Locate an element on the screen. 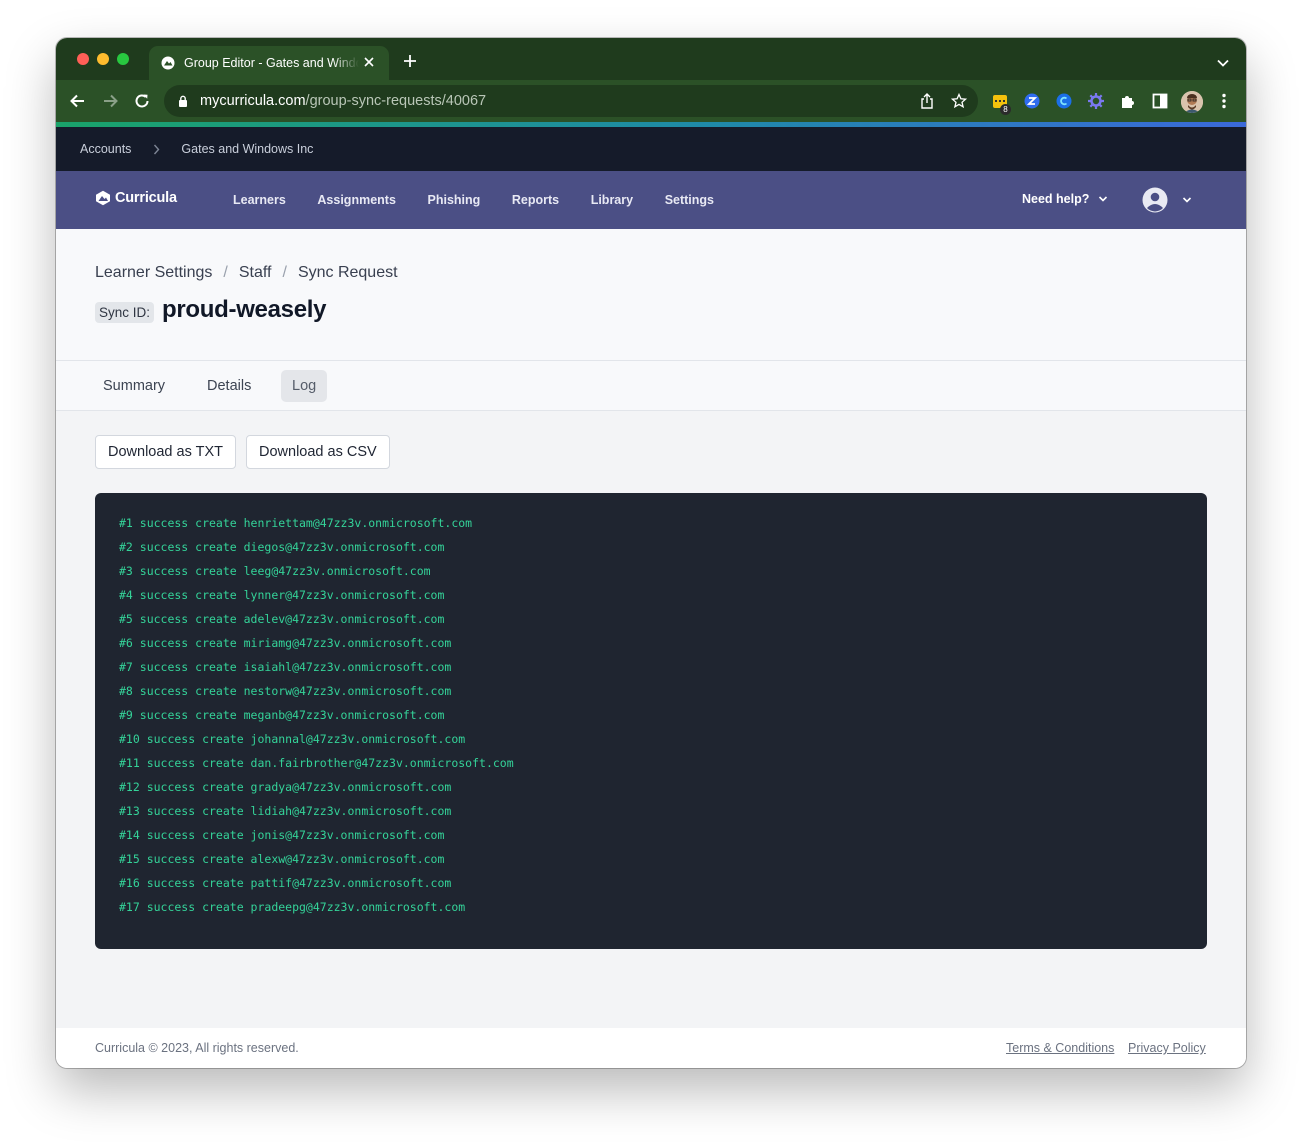 The image size is (1302, 1142). lock-icon is located at coordinates (183, 101).